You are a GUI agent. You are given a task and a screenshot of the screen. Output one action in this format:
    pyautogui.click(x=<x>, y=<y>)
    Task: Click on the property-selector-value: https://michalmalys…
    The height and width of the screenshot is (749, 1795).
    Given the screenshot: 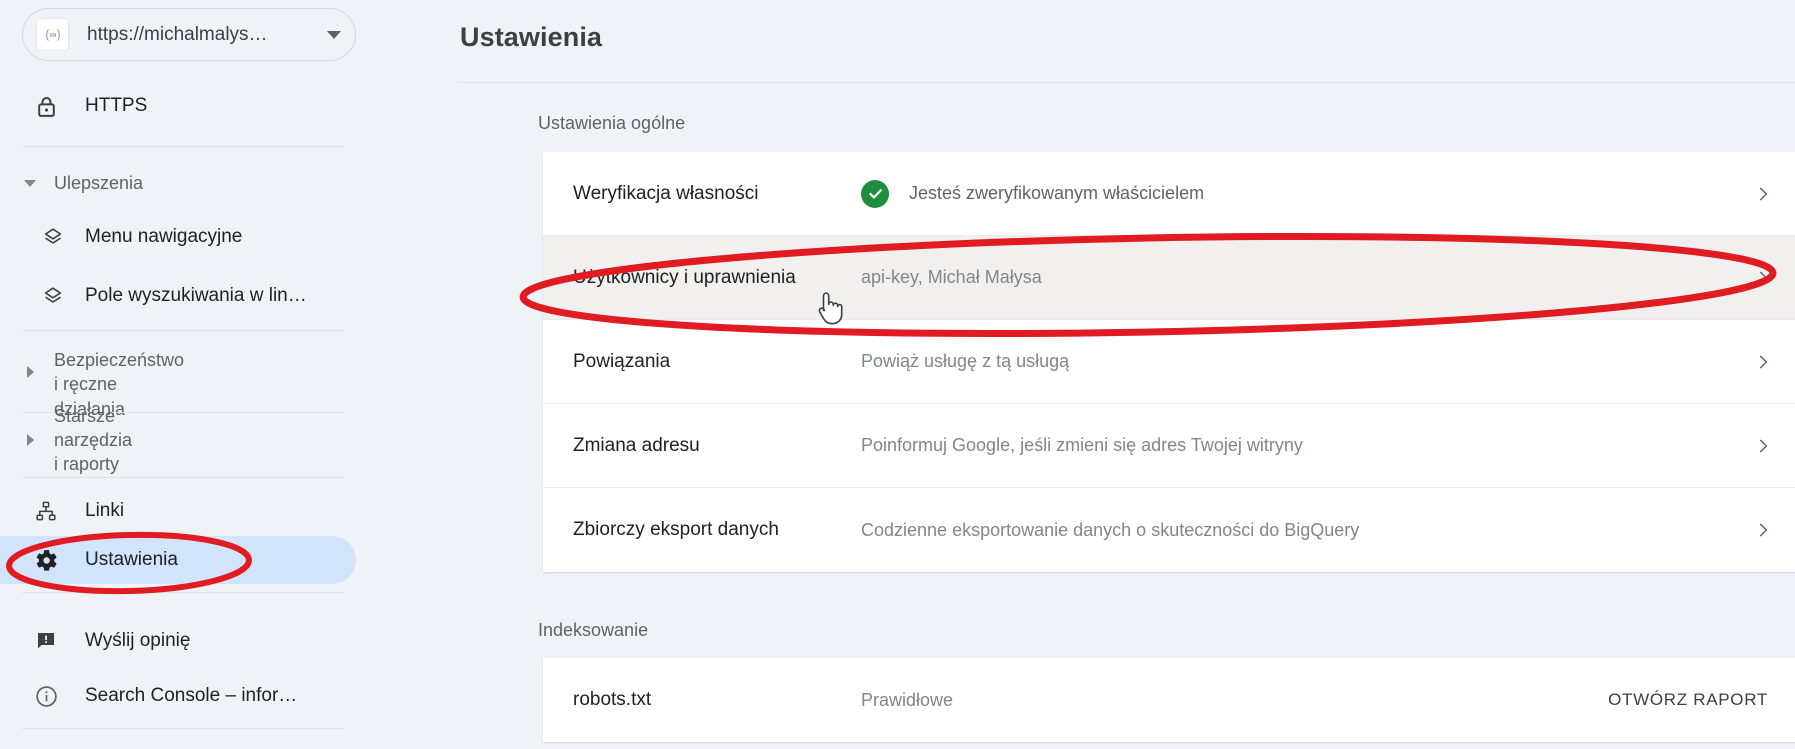 What is the action you would take?
    pyautogui.click(x=177, y=34)
    